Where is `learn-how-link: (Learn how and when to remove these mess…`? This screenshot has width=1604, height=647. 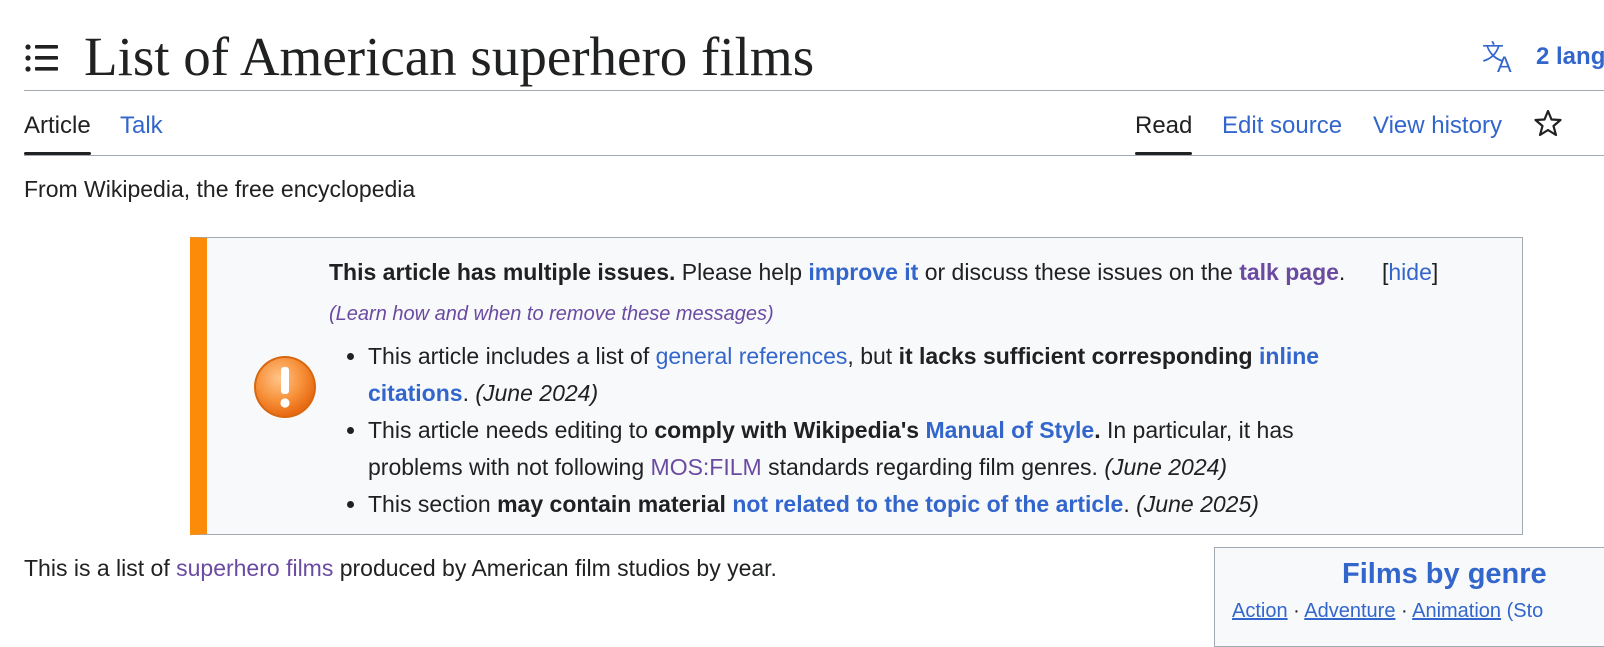
learn-how-link: (Learn how and when to remove these mess… is located at coordinates (551, 314).